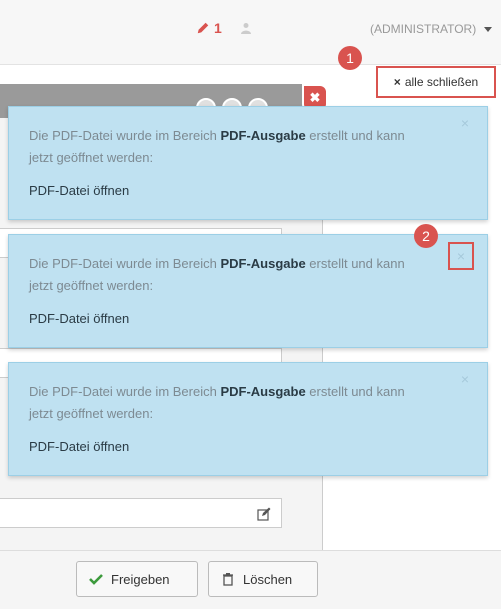 The width and height of the screenshot is (501, 609). I want to click on role-dropdown: (ADMINISTRATOR), so click(431, 29).